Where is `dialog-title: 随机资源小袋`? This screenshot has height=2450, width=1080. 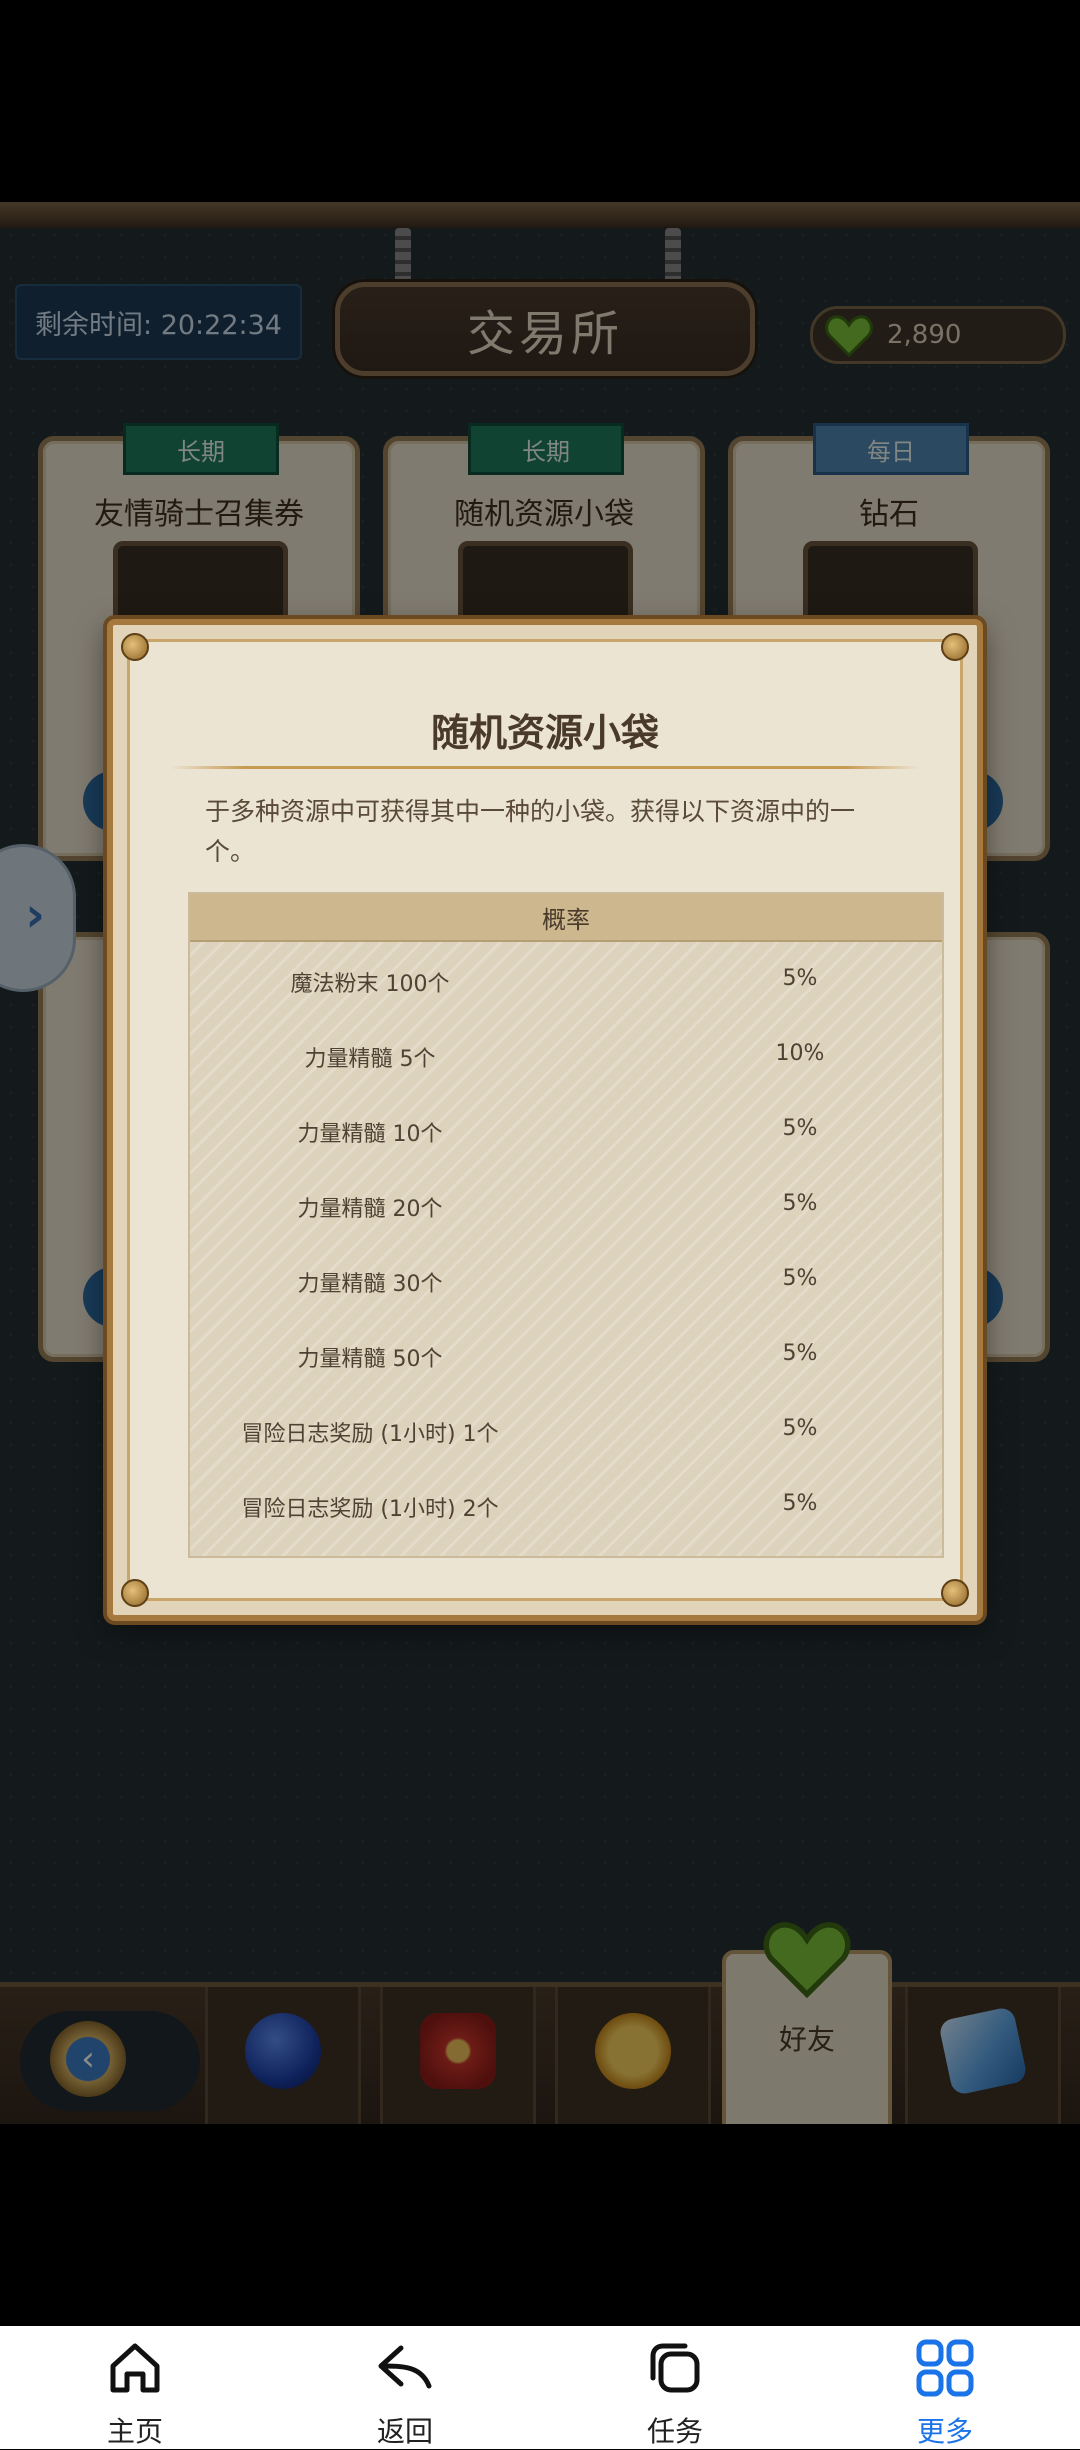 dialog-title: 随机资源小袋 is located at coordinates (544, 733).